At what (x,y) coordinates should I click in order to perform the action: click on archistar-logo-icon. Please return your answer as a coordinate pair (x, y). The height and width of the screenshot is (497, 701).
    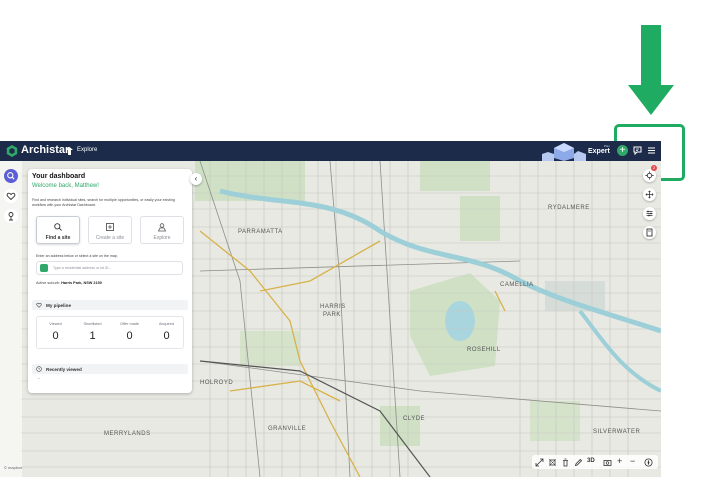
    Looking at the image, I should click on (12, 151).